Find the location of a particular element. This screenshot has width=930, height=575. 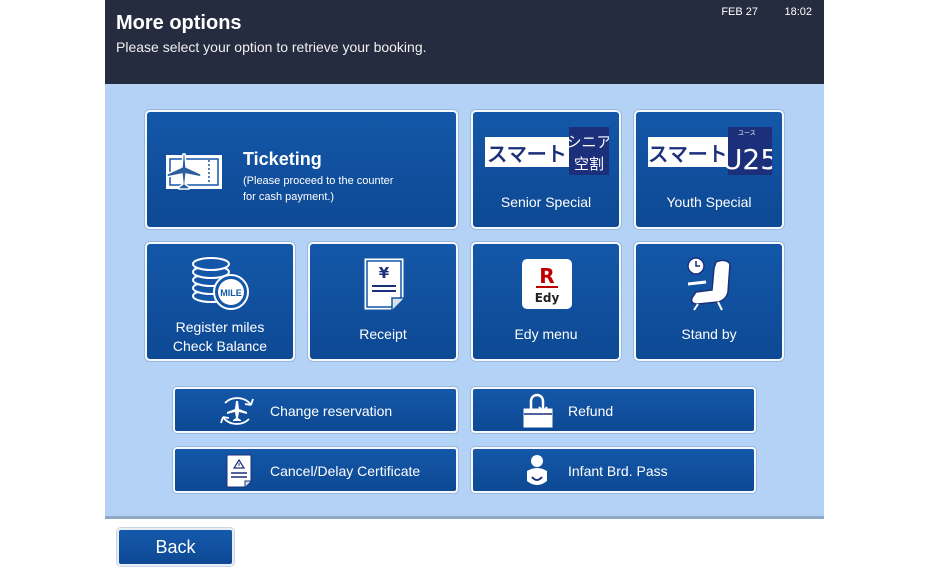

plane-ticket-icon is located at coordinates (194, 171).